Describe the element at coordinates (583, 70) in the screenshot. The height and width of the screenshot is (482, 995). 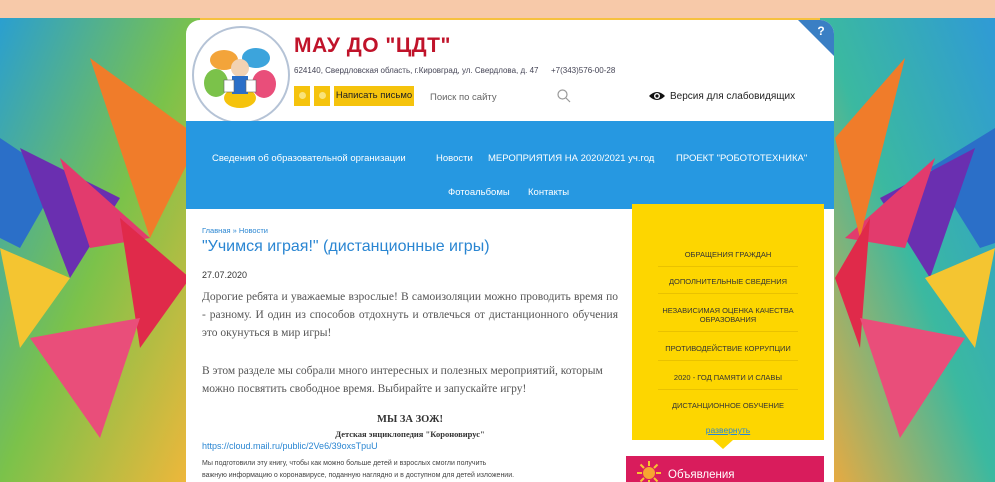
I see `site-phone: +7(343)576-00-28` at that location.